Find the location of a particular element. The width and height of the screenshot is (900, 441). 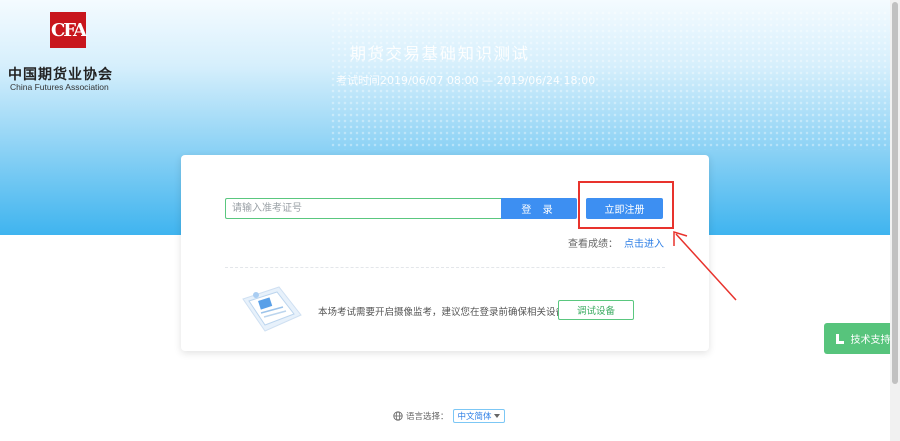

tech-support-button: 技术支持 is located at coordinates (862, 338).